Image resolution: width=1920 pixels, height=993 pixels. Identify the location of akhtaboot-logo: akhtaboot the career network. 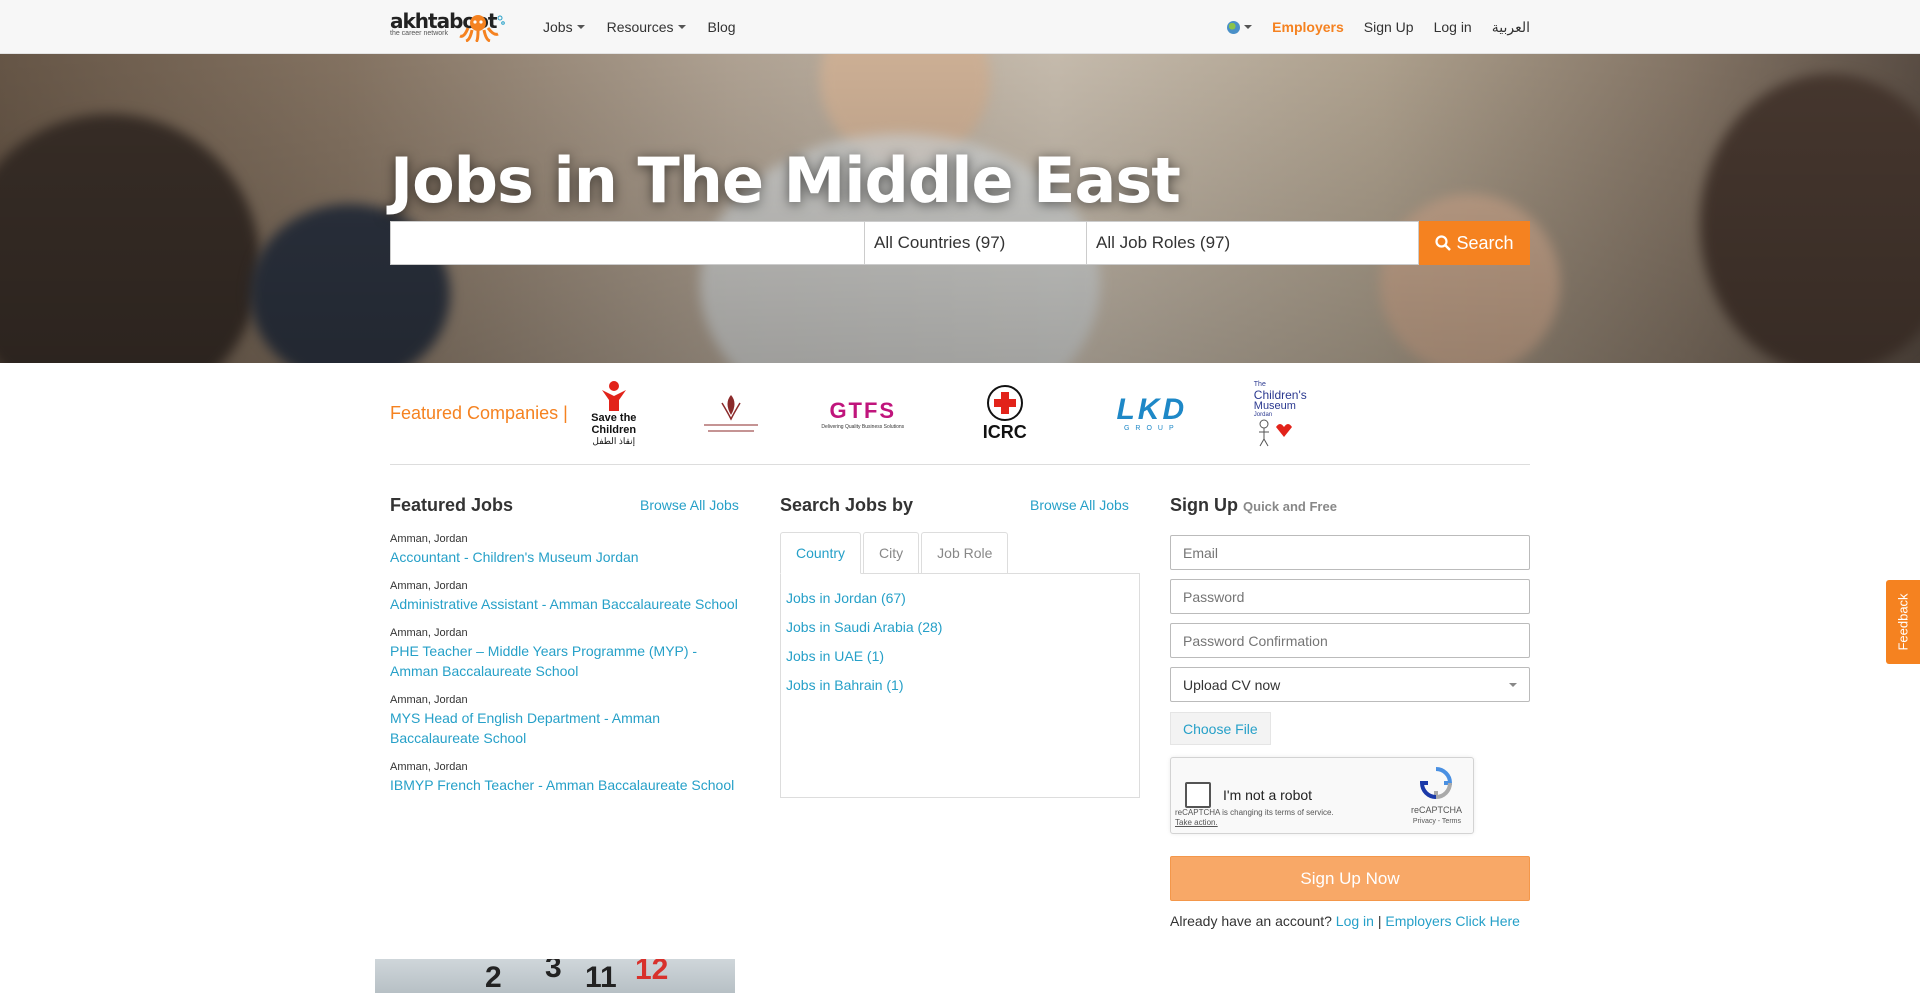
(452, 27).